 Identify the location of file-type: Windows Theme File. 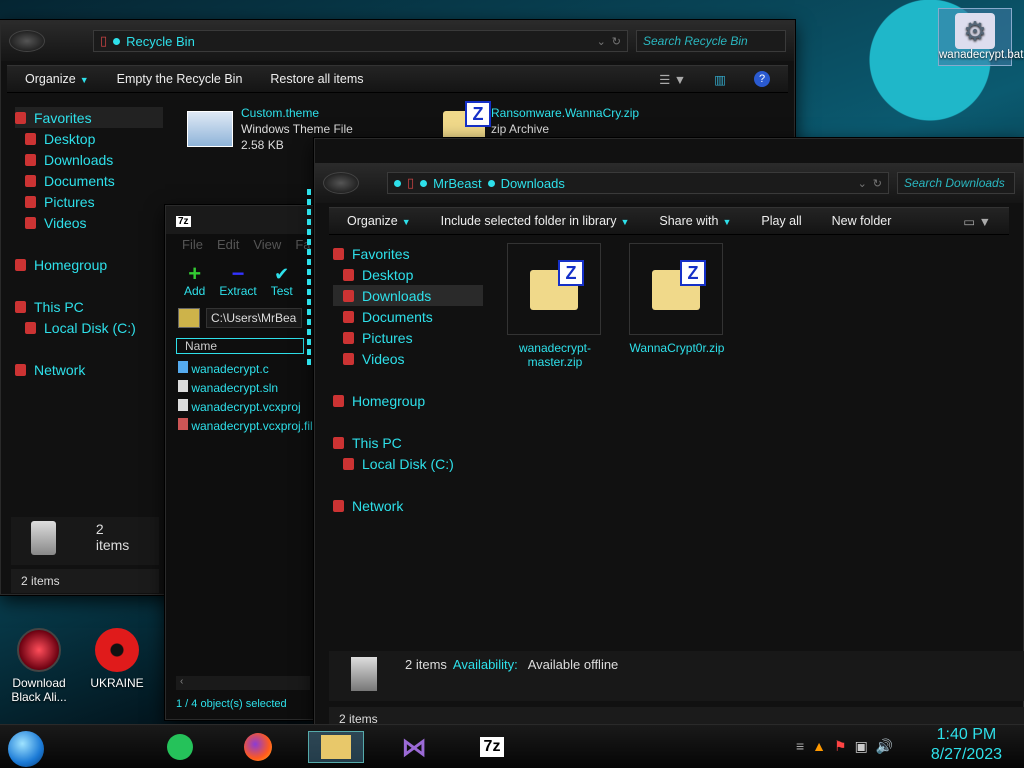
(297, 129).